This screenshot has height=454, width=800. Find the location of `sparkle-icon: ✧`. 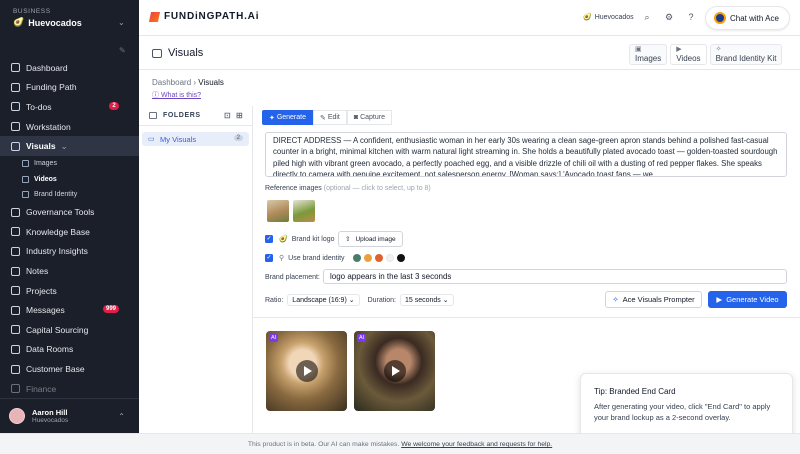

sparkle-icon: ✧ is located at coordinates (615, 299).